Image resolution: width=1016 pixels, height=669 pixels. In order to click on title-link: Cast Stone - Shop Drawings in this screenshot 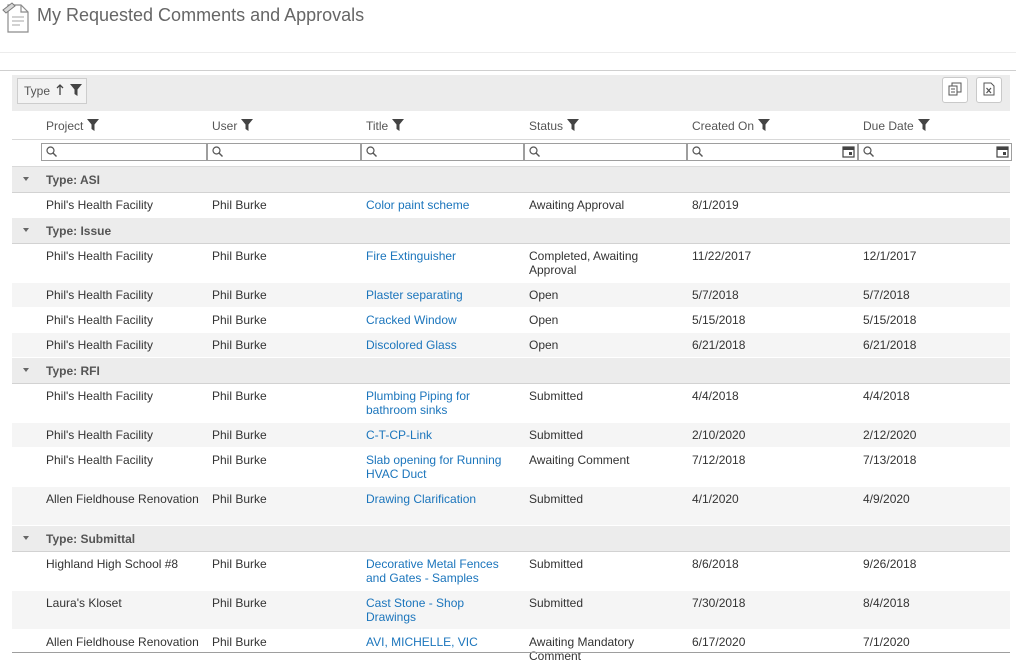, I will do `click(441, 610)`.